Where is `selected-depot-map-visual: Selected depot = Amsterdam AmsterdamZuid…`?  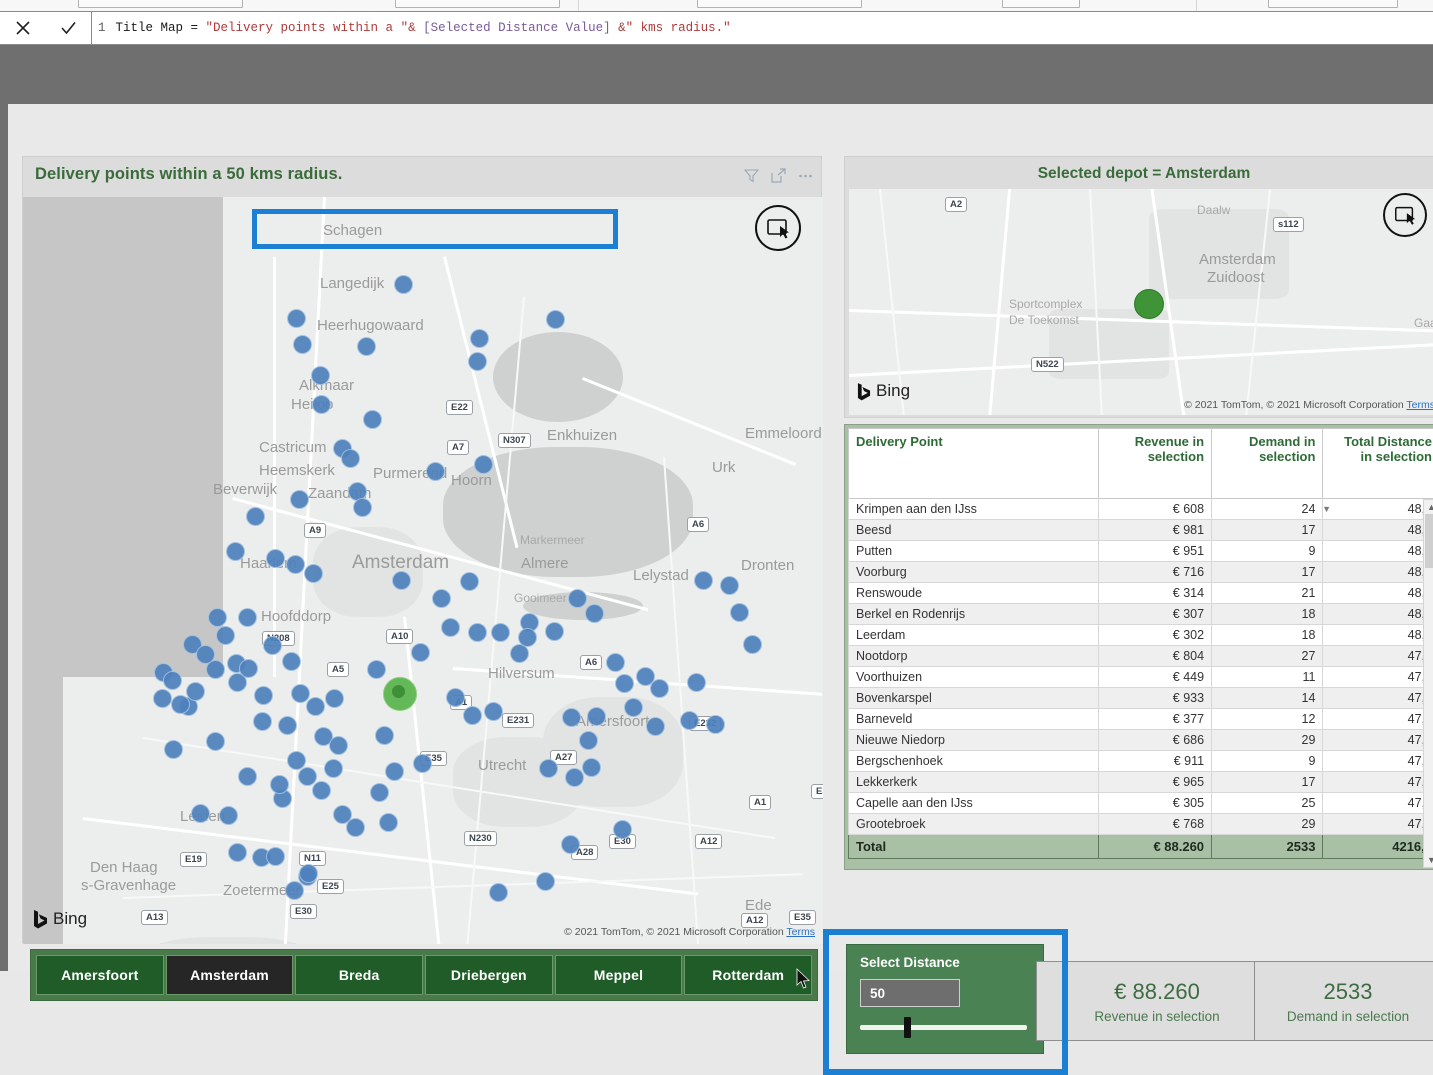
selected-depot-map-visual: Selected depot = Amsterdam AmsterdamZuid… is located at coordinates (1138, 287).